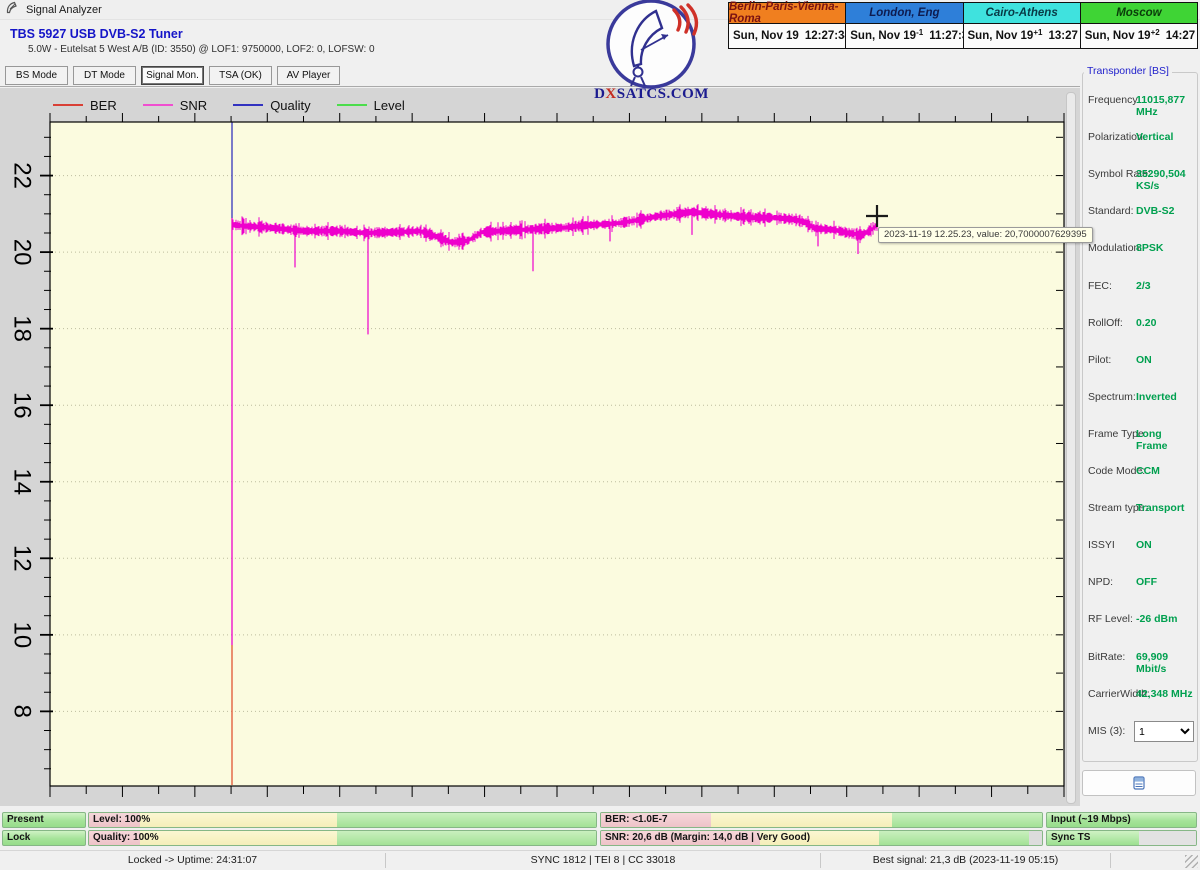 This screenshot has width=1200, height=870. I want to click on transponder-row: Pilot: ON, so click(1120, 359).